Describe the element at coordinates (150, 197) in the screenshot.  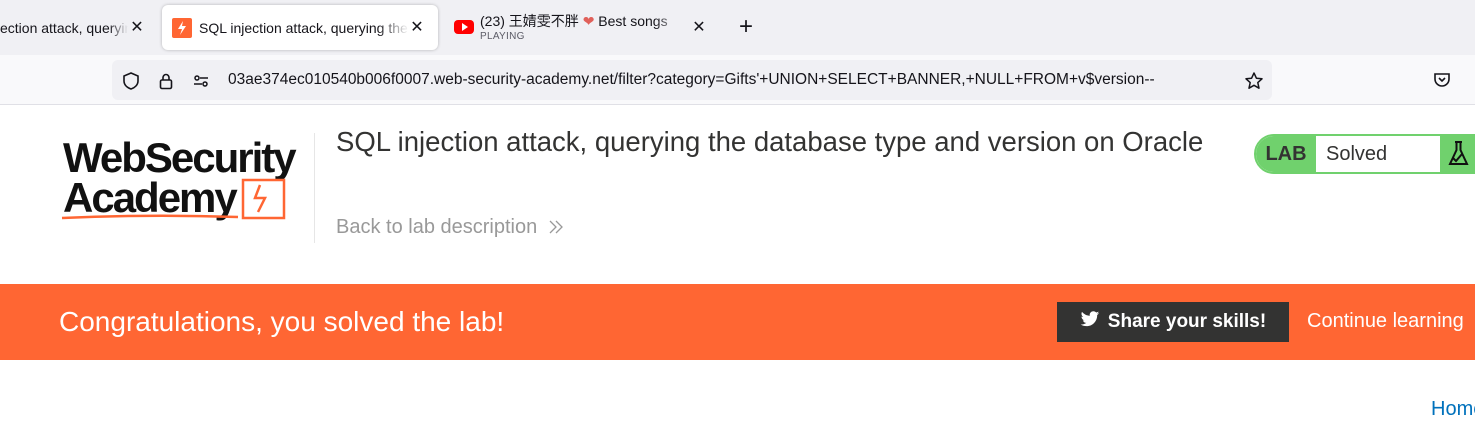
I see `logo-line2: Academy` at that location.